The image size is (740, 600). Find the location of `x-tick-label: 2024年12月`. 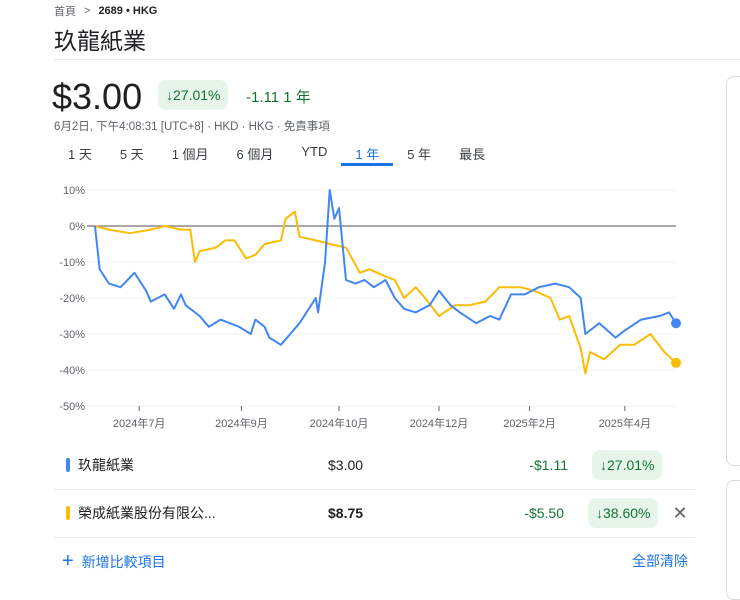

x-tick-label: 2024年12月 is located at coordinates (439, 423).